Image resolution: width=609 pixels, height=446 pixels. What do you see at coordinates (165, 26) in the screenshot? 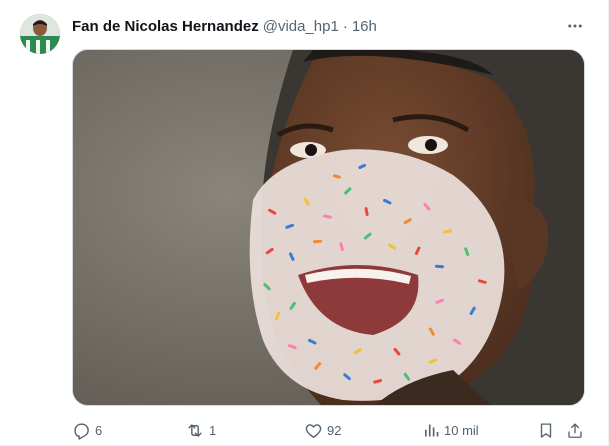
I see `author-name: Fan de Nicolas Hernandez` at bounding box center [165, 26].